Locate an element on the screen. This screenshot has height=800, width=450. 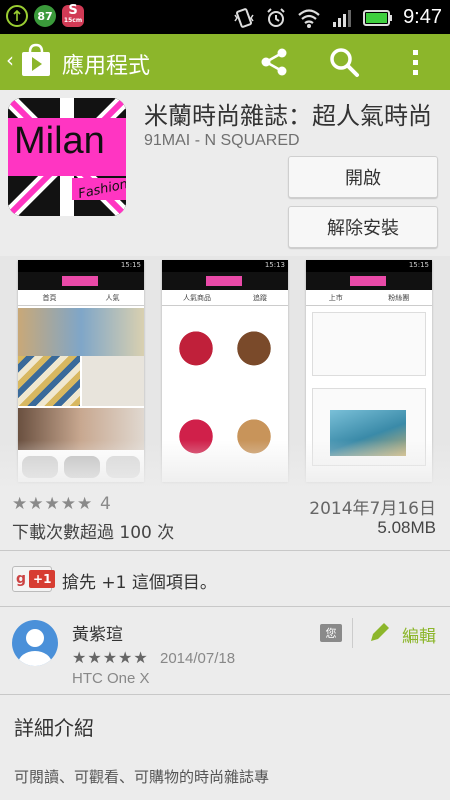
overflow-menu-icon is located at coordinates (416, 62).